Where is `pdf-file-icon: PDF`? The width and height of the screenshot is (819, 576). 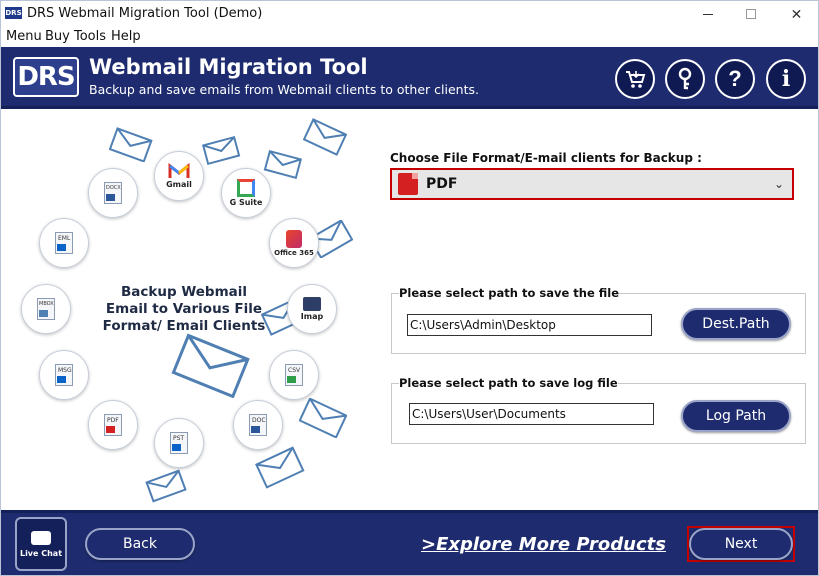
pdf-file-icon: PDF is located at coordinates (113, 425).